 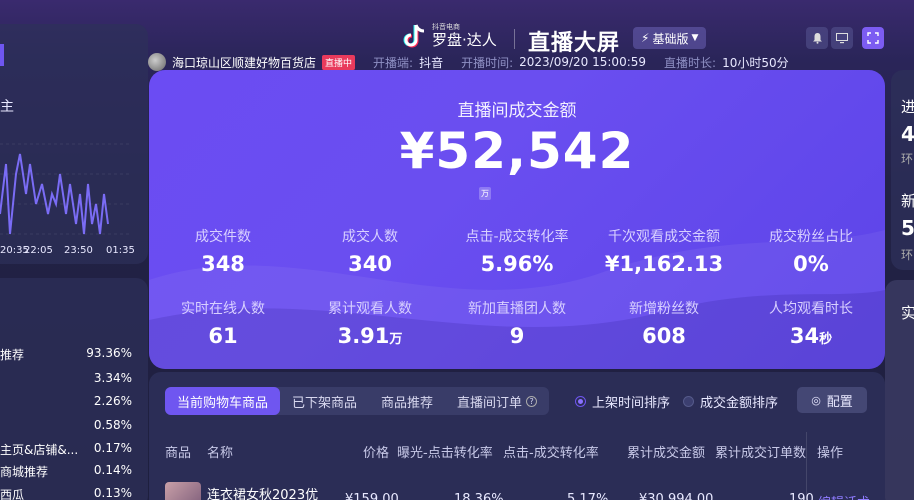 I want to click on settings-icon: ◎, so click(x=816, y=400).